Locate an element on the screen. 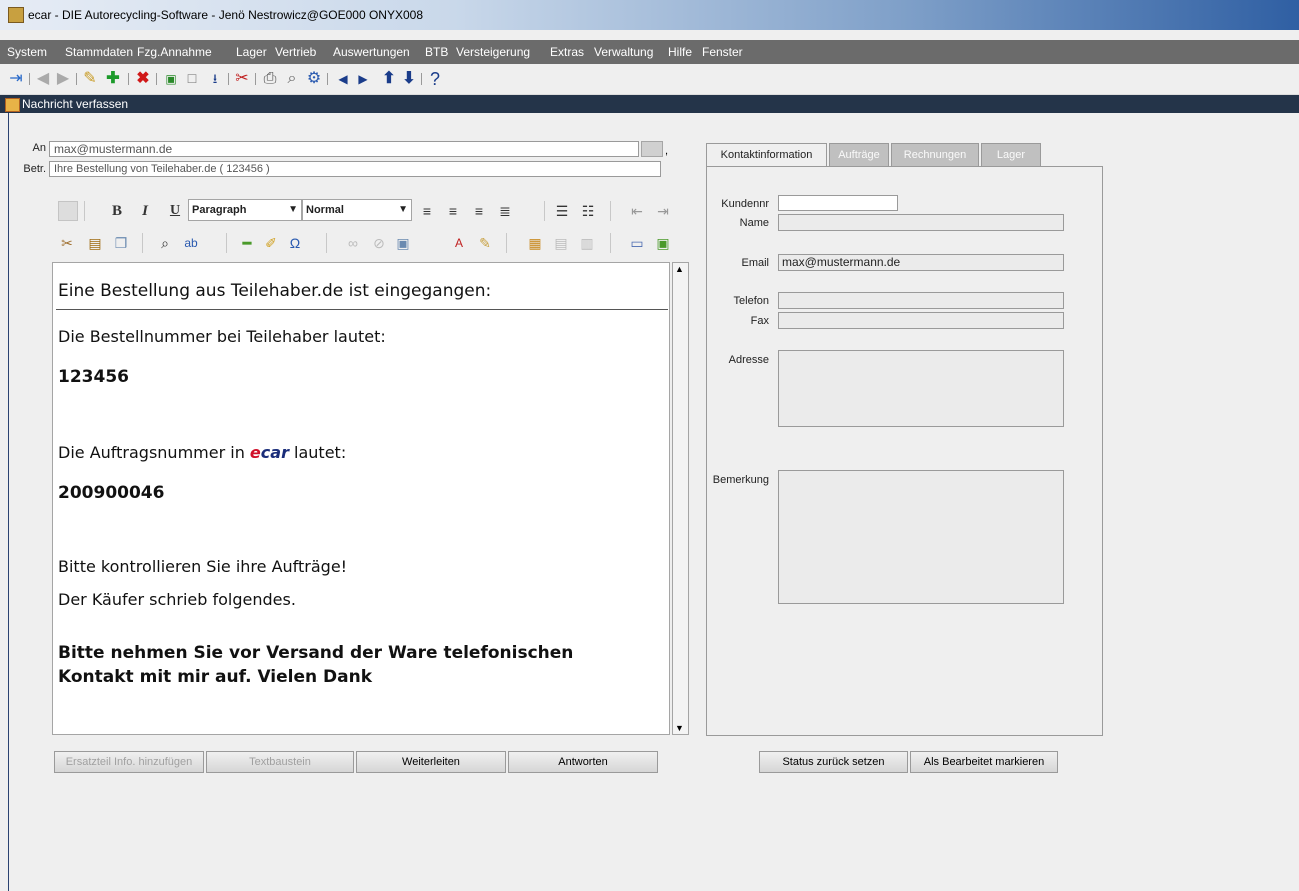  exit-icon: ⇥ is located at coordinates (16, 79).